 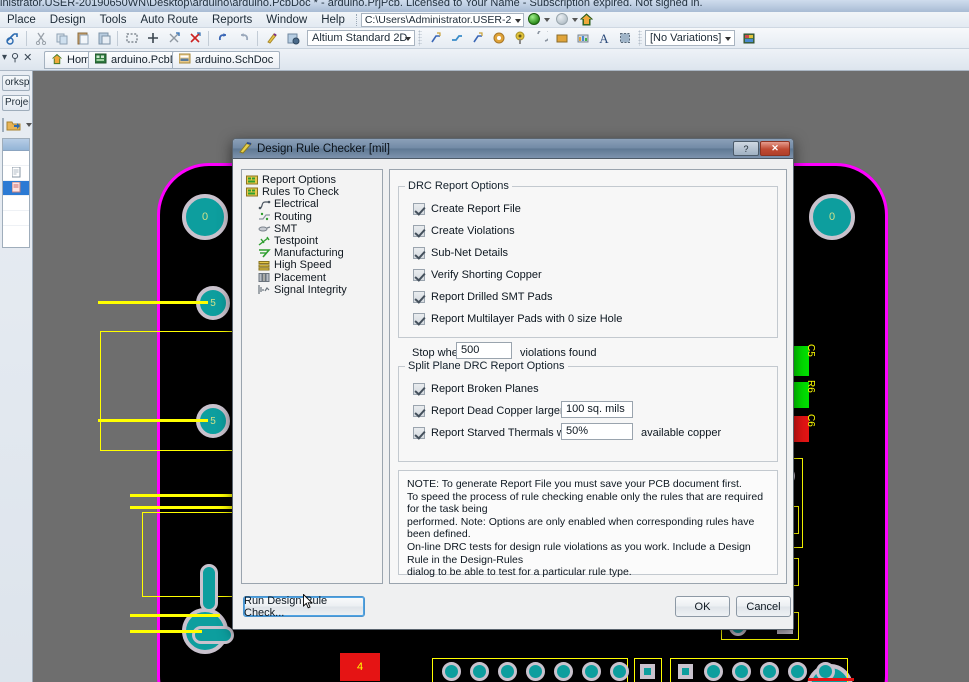 What do you see at coordinates (517, 319) in the screenshot?
I see `checkbox-report-multilayer-pads: Report Multilayer Pads with 0 size Hole` at bounding box center [517, 319].